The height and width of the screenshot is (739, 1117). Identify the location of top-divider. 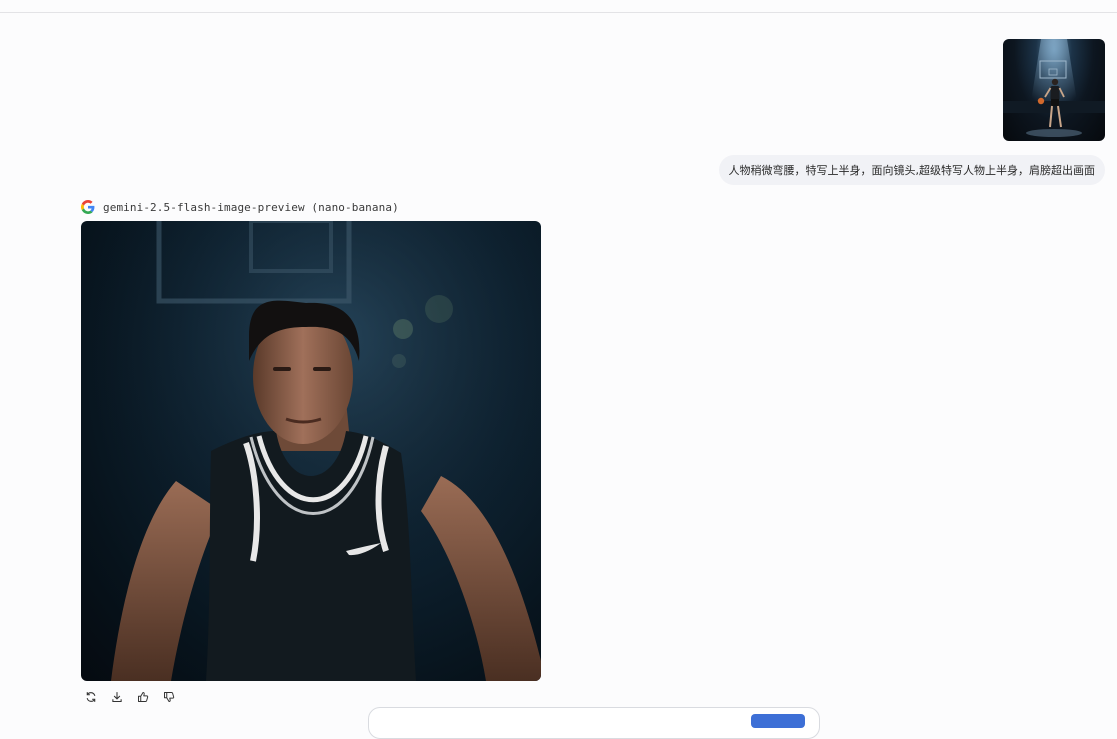
(558, 12).